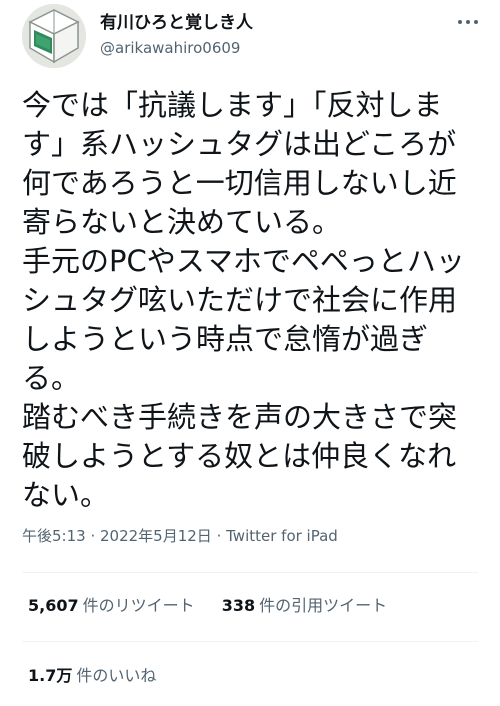 This screenshot has width=500, height=706. Describe the element at coordinates (51, 378) in the screenshot. I see `tweet-line: る。` at that location.